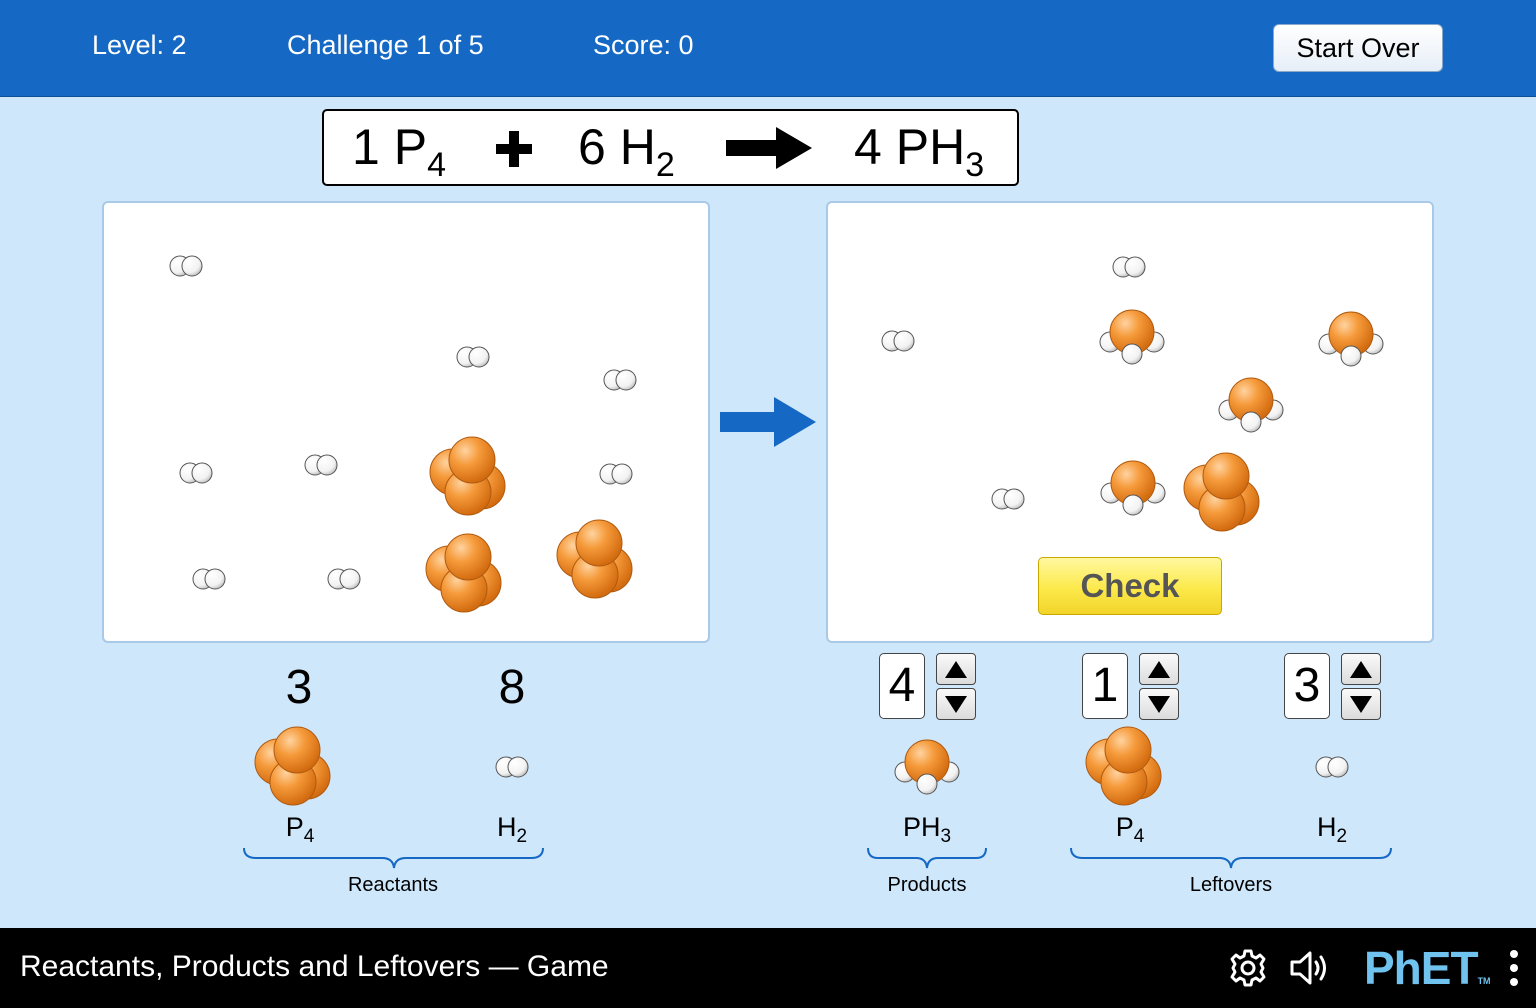 This screenshot has height=1008, width=1536. I want to click on ph3-molecule, so click(927, 767).